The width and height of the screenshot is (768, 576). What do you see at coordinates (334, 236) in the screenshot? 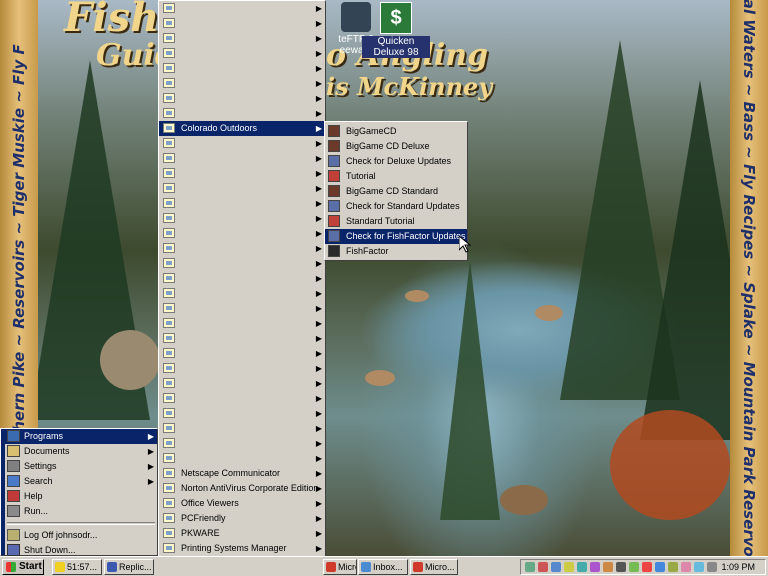
I see `update-icon` at bounding box center [334, 236].